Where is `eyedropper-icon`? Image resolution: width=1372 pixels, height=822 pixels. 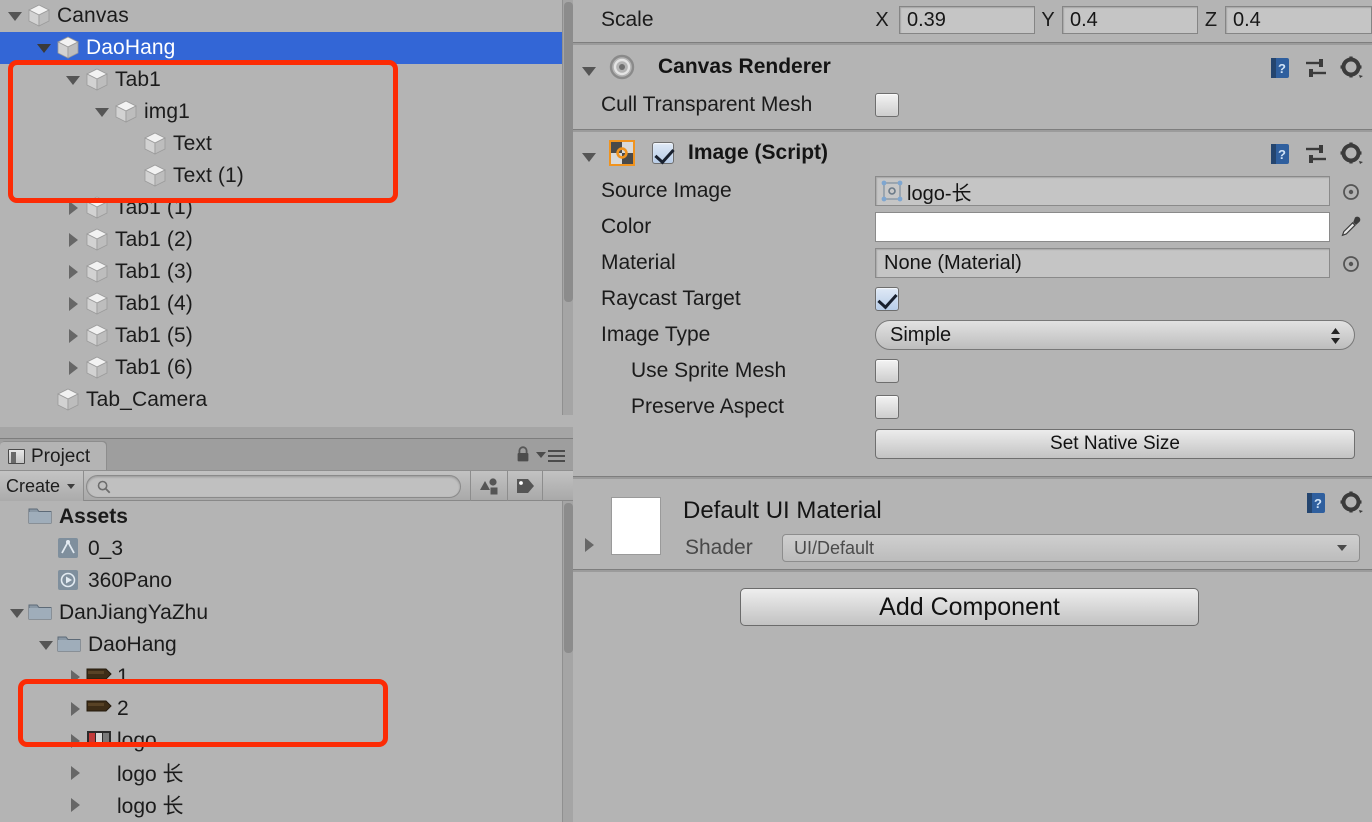
eyedropper-icon is located at coordinates (1351, 229).